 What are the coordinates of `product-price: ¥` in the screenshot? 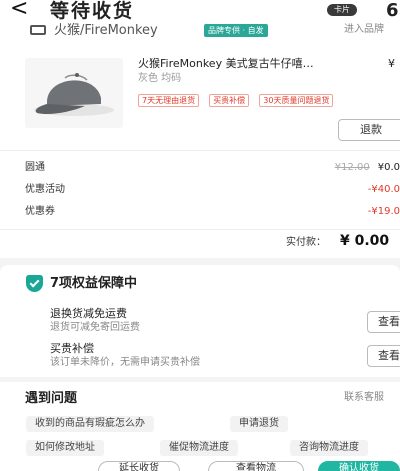 It's located at (391, 63).